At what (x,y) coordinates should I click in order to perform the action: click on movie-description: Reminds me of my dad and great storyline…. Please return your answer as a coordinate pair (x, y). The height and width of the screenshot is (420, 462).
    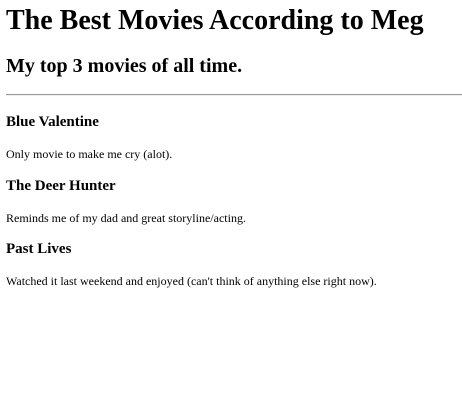
    Looking at the image, I should click on (126, 218).